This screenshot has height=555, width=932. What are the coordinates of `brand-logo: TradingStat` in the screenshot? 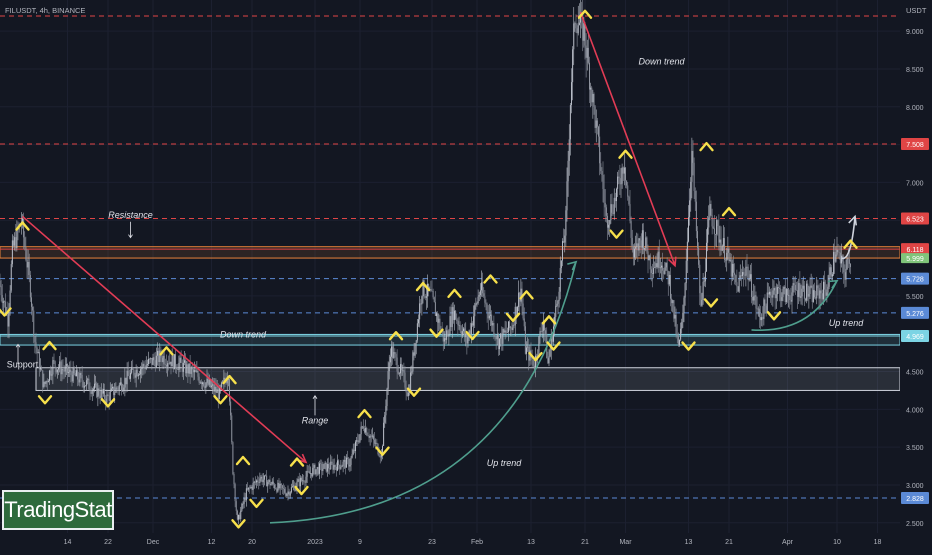 It's located at (58, 510).